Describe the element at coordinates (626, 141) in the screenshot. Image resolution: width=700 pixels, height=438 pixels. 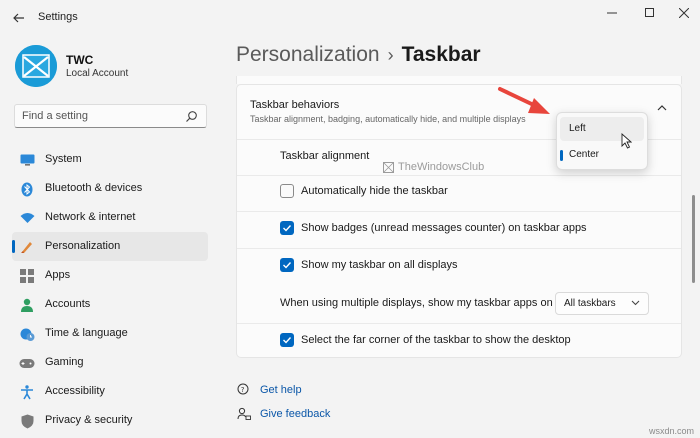
I see `mouse-cursor-icon` at that location.